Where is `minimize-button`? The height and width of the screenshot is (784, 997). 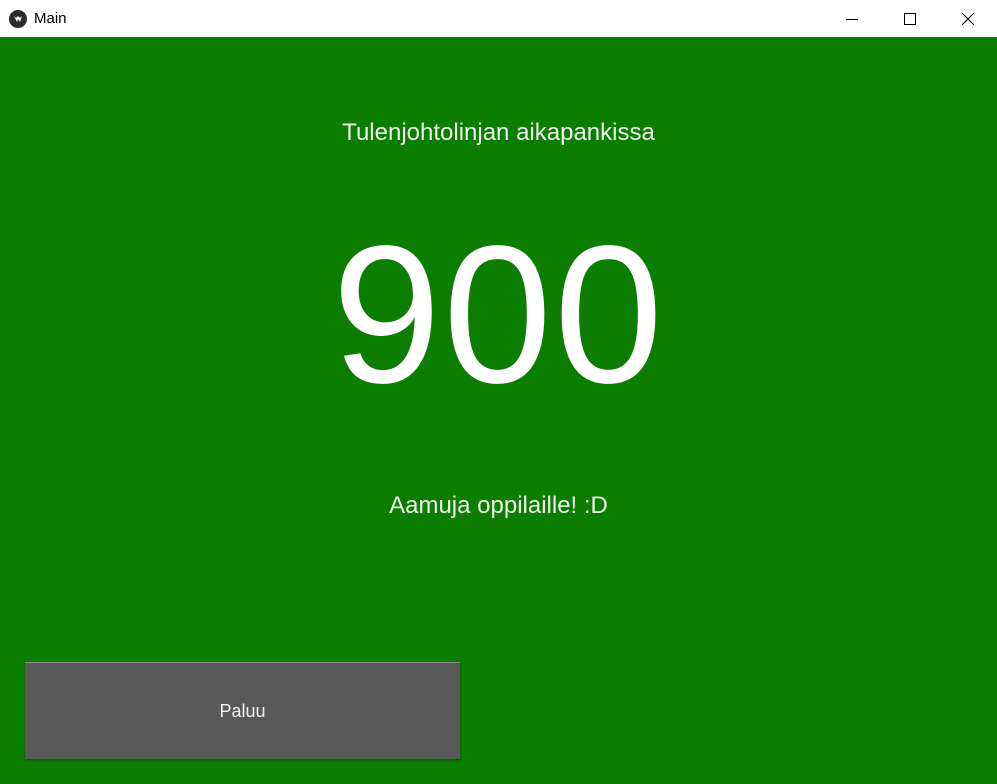 minimize-button is located at coordinates (852, 18).